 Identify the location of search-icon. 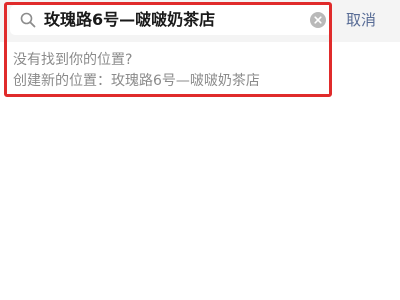
(28, 20).